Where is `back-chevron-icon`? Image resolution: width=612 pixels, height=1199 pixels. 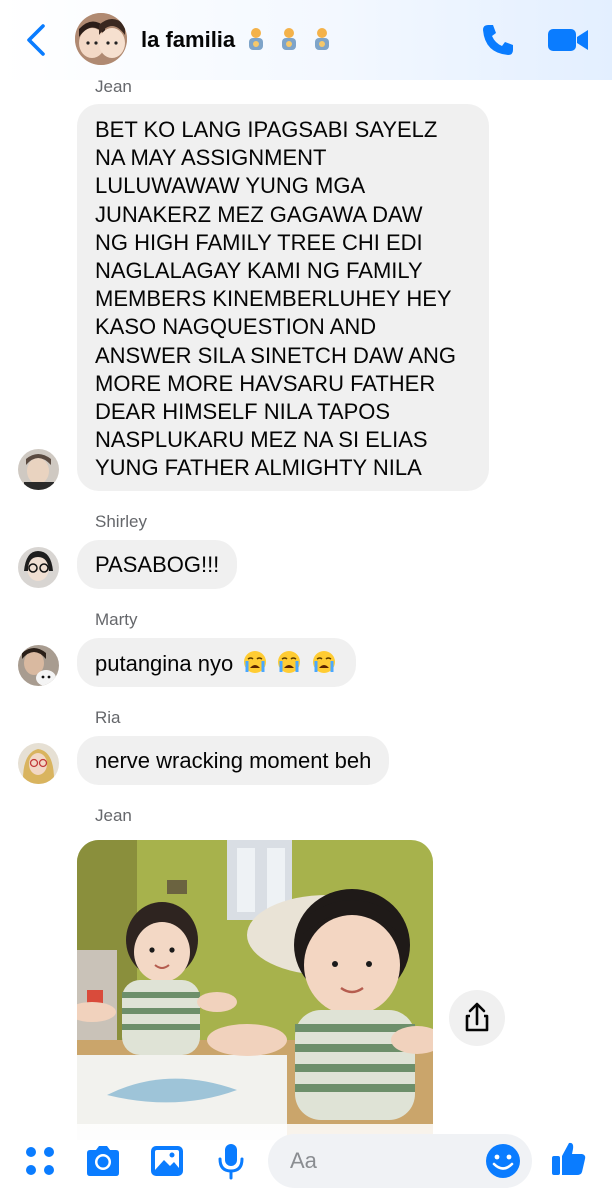 back-chevron-icon is located at coordinates (37, 40).